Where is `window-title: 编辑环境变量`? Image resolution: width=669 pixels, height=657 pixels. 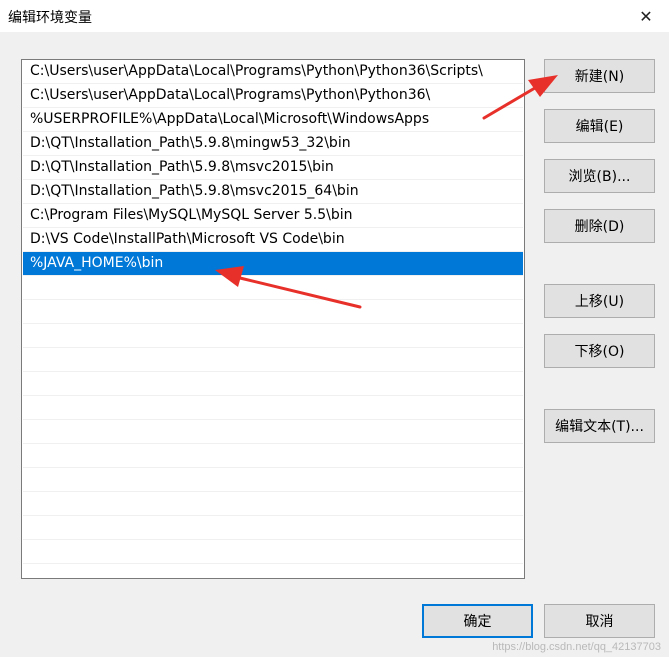 window-title: 编辑环境变量 is located at coordinates (50, 18).